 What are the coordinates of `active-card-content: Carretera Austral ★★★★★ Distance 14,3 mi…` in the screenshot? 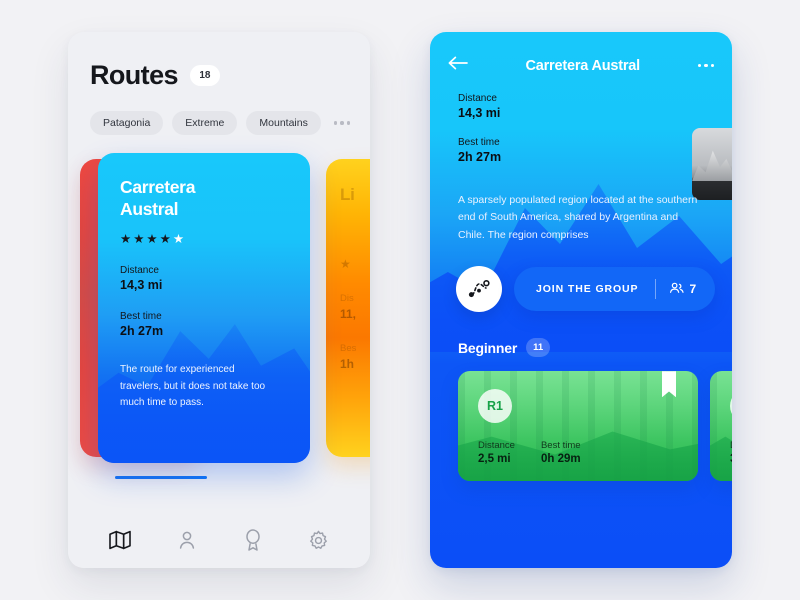 It's located at (204, 282).